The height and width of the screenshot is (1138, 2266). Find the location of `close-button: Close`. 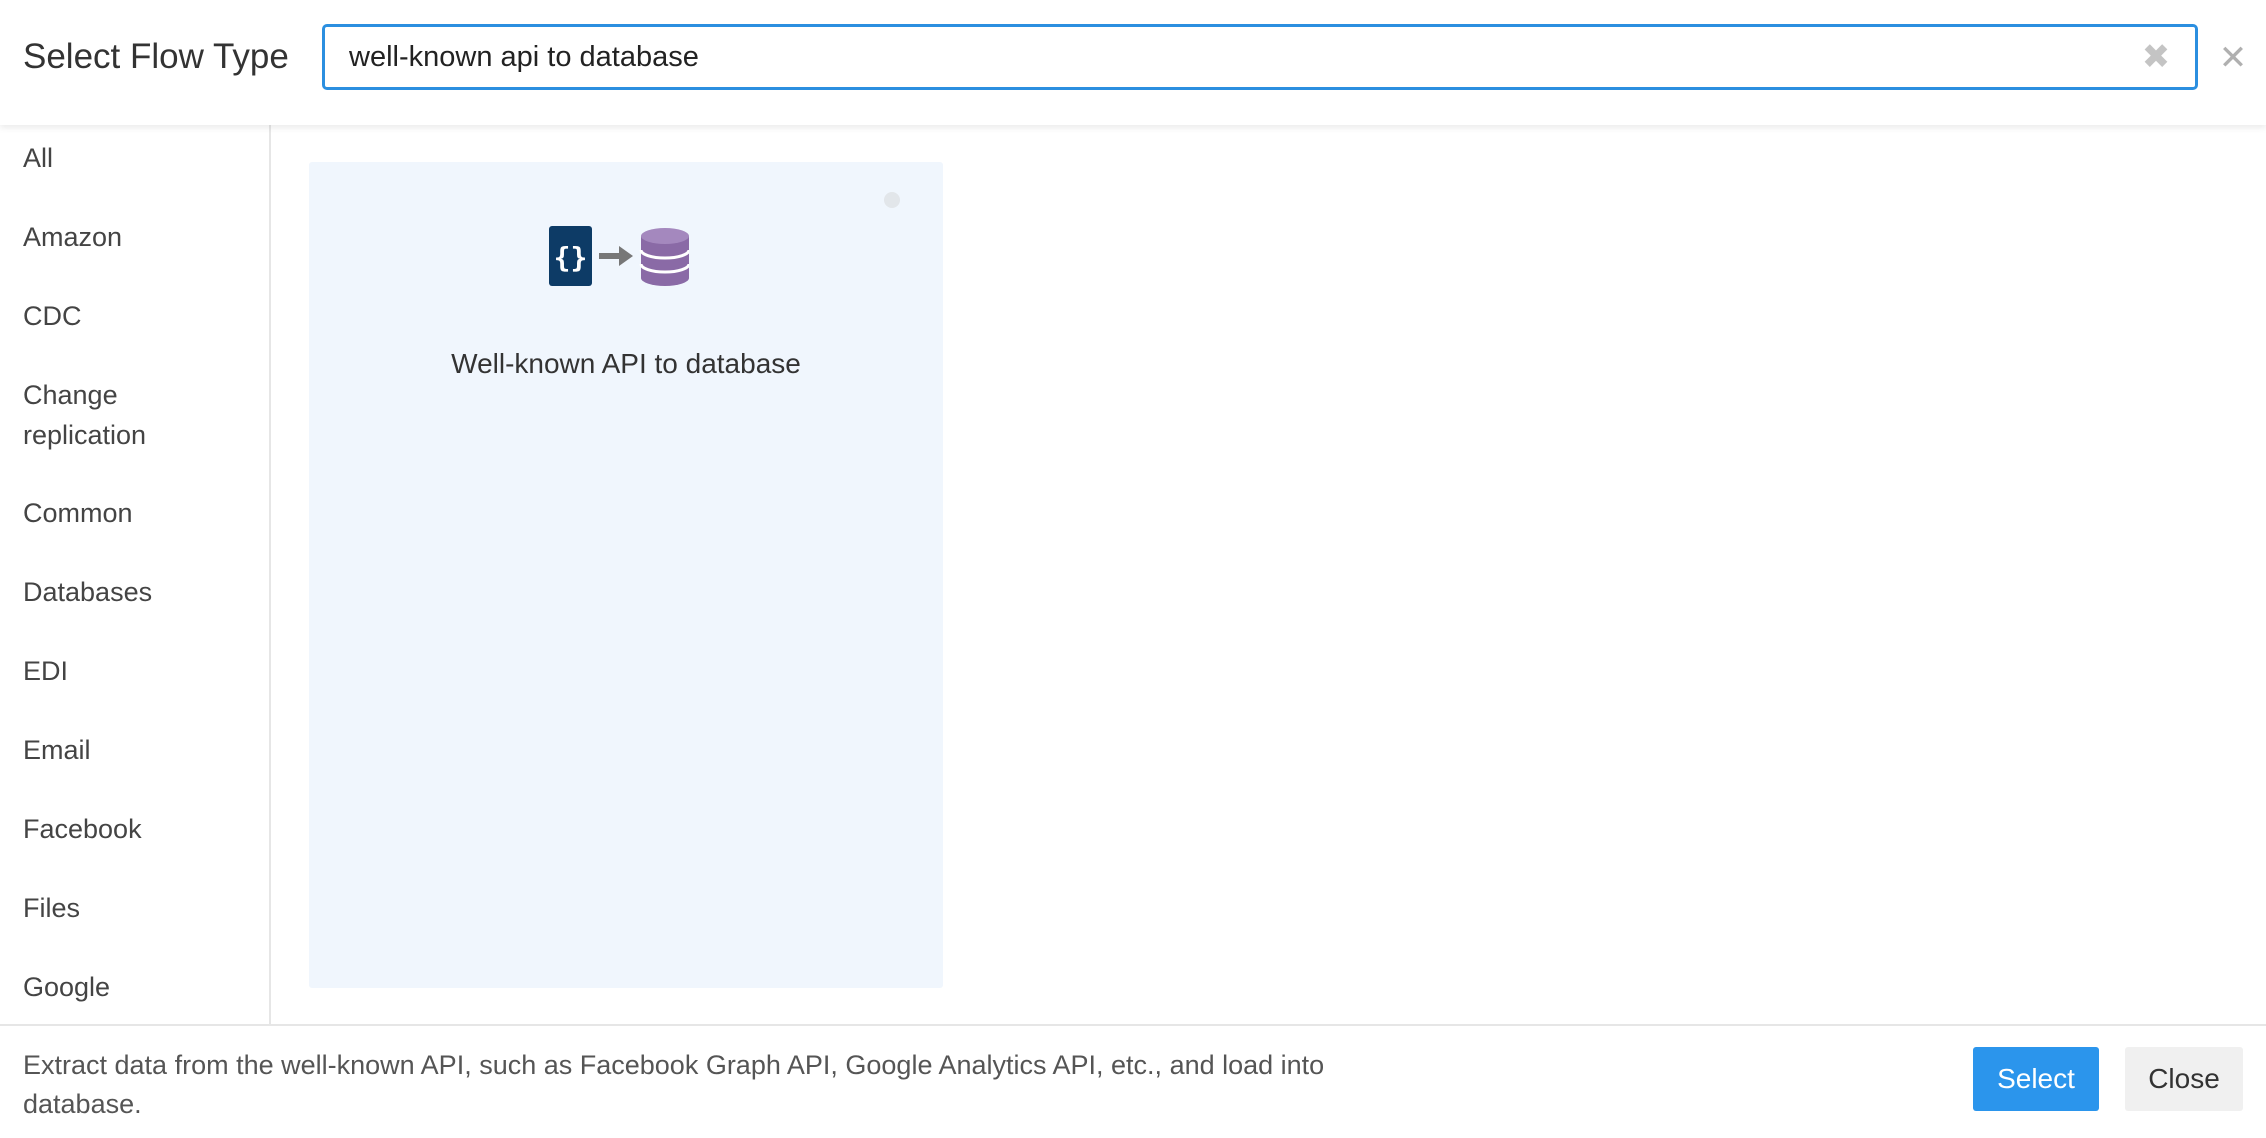

close-button: Close is located at coordinates (2184, 1079).